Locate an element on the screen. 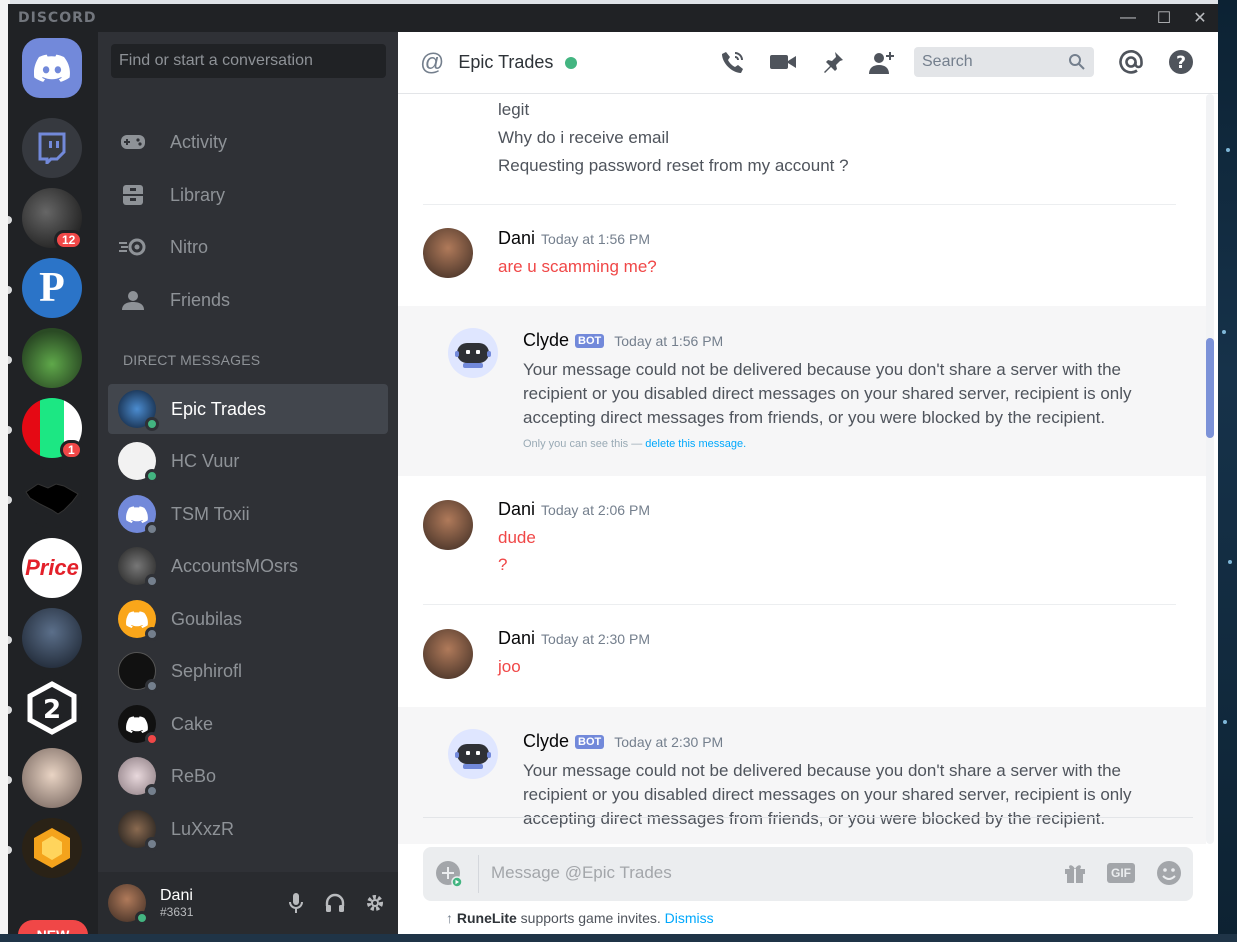 The image size is (1237, 942). dm-item-epic-trades: Epic Trades is located at coordinates (248, 409).